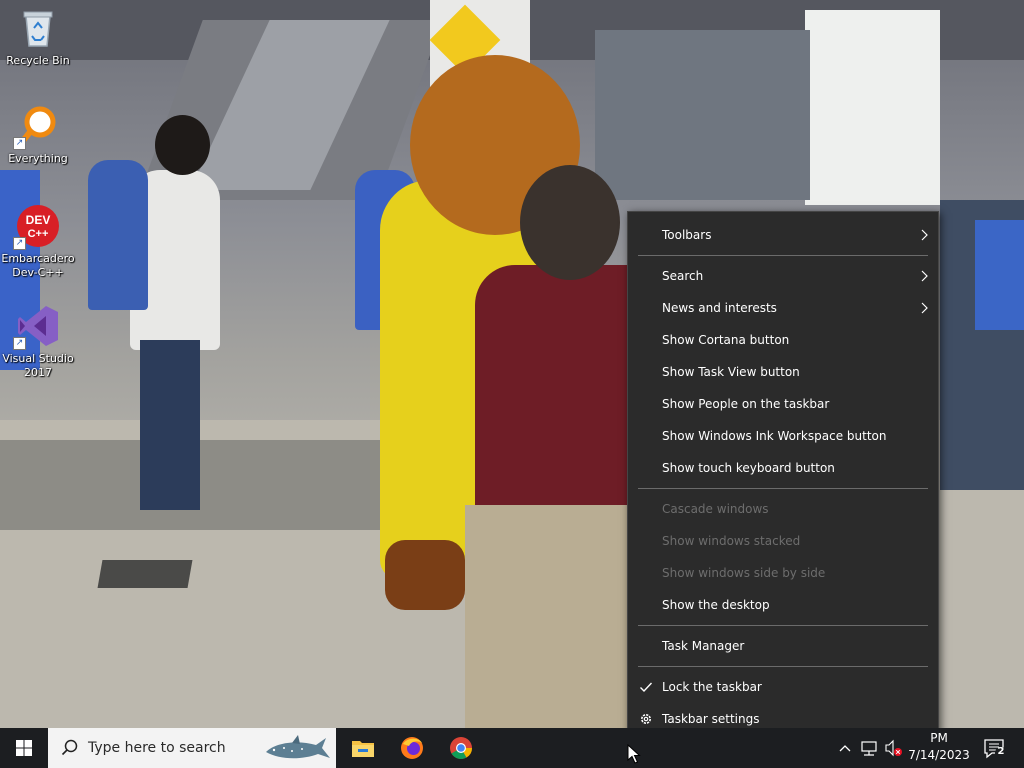 This screenshot has width=1024, height=768. Describe the element at coordinates (939, 738) in the screenshot. I see `clock-time: PM` at that location.